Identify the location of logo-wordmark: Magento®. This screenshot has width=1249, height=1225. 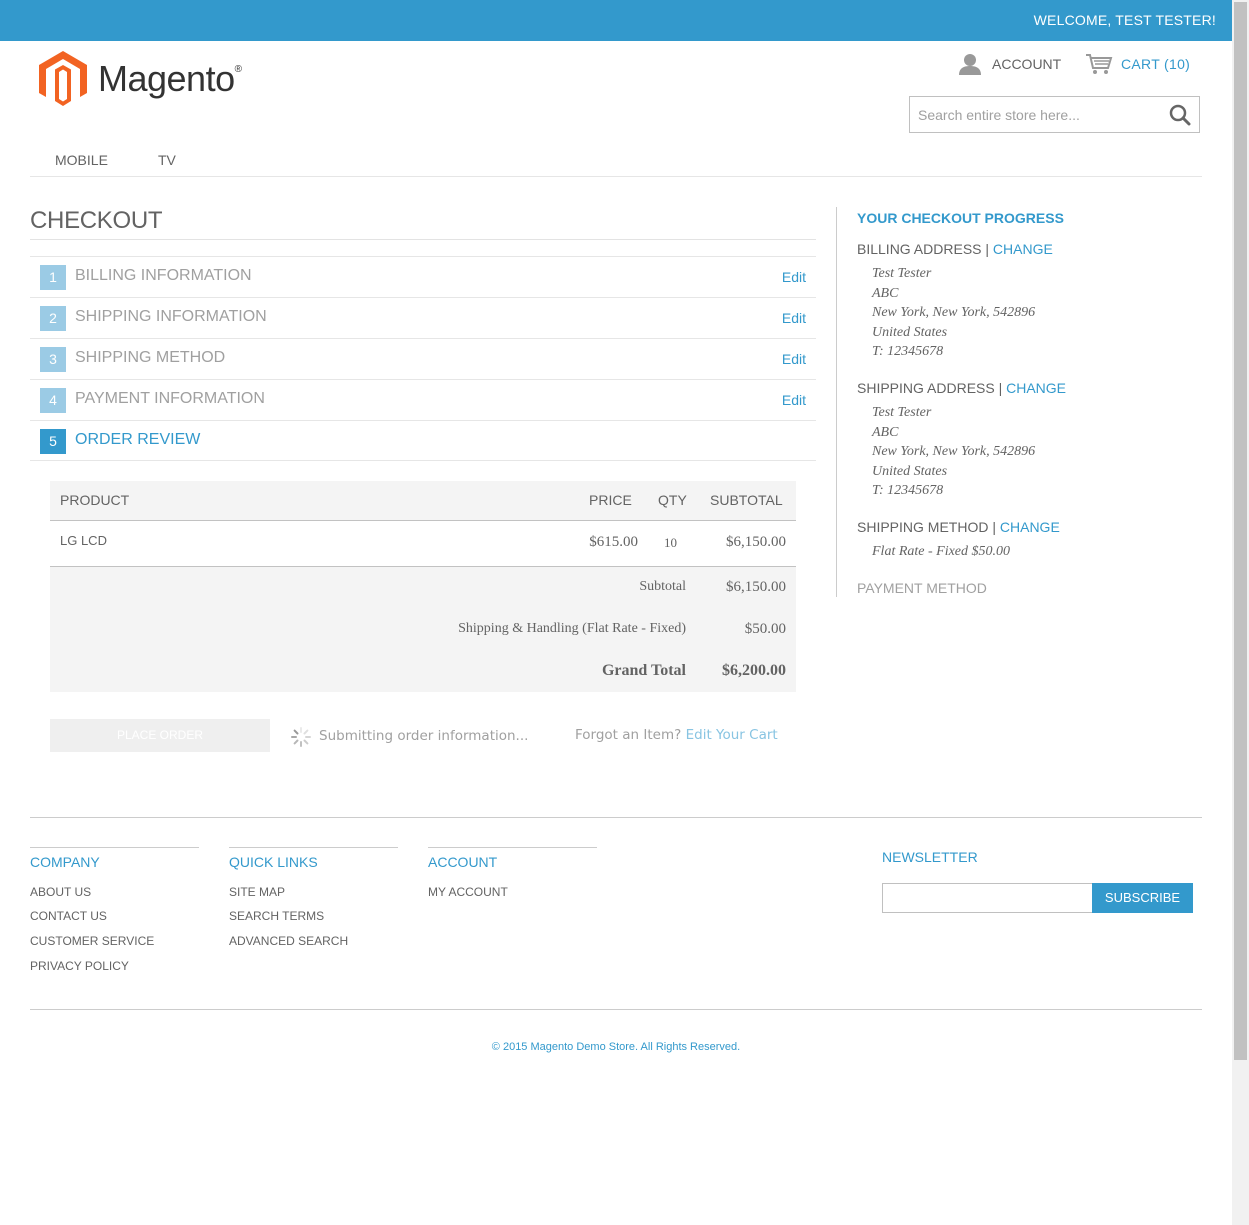
(170, 78).